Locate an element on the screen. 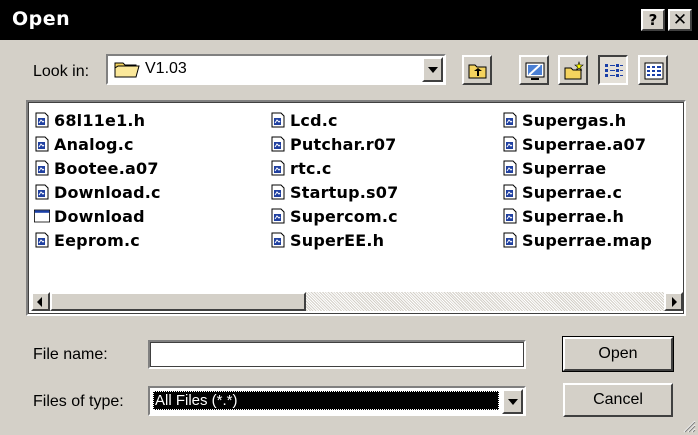  file-item: Startup.s07 is located at coordinates (334, 192).